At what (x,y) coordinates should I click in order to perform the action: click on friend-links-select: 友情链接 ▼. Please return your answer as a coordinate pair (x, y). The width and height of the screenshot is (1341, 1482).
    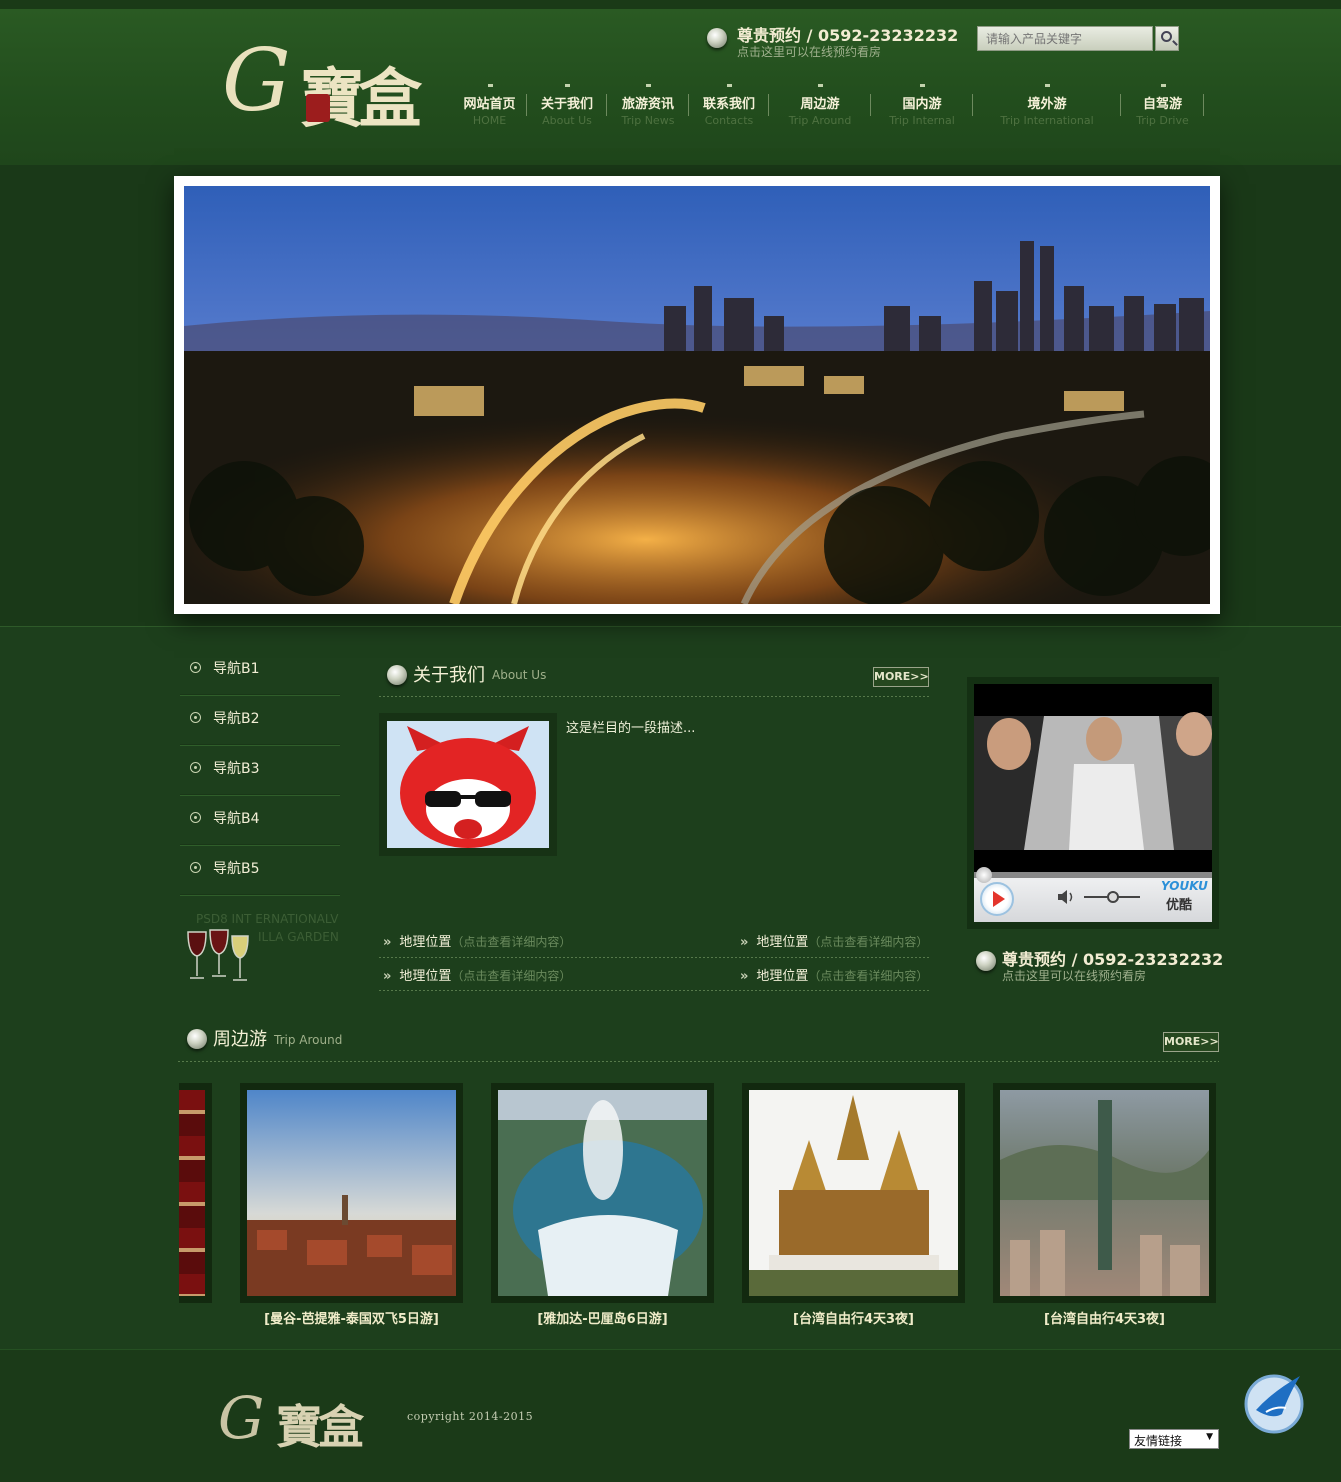
    Looking at the image, I should click on (1174, 1439).